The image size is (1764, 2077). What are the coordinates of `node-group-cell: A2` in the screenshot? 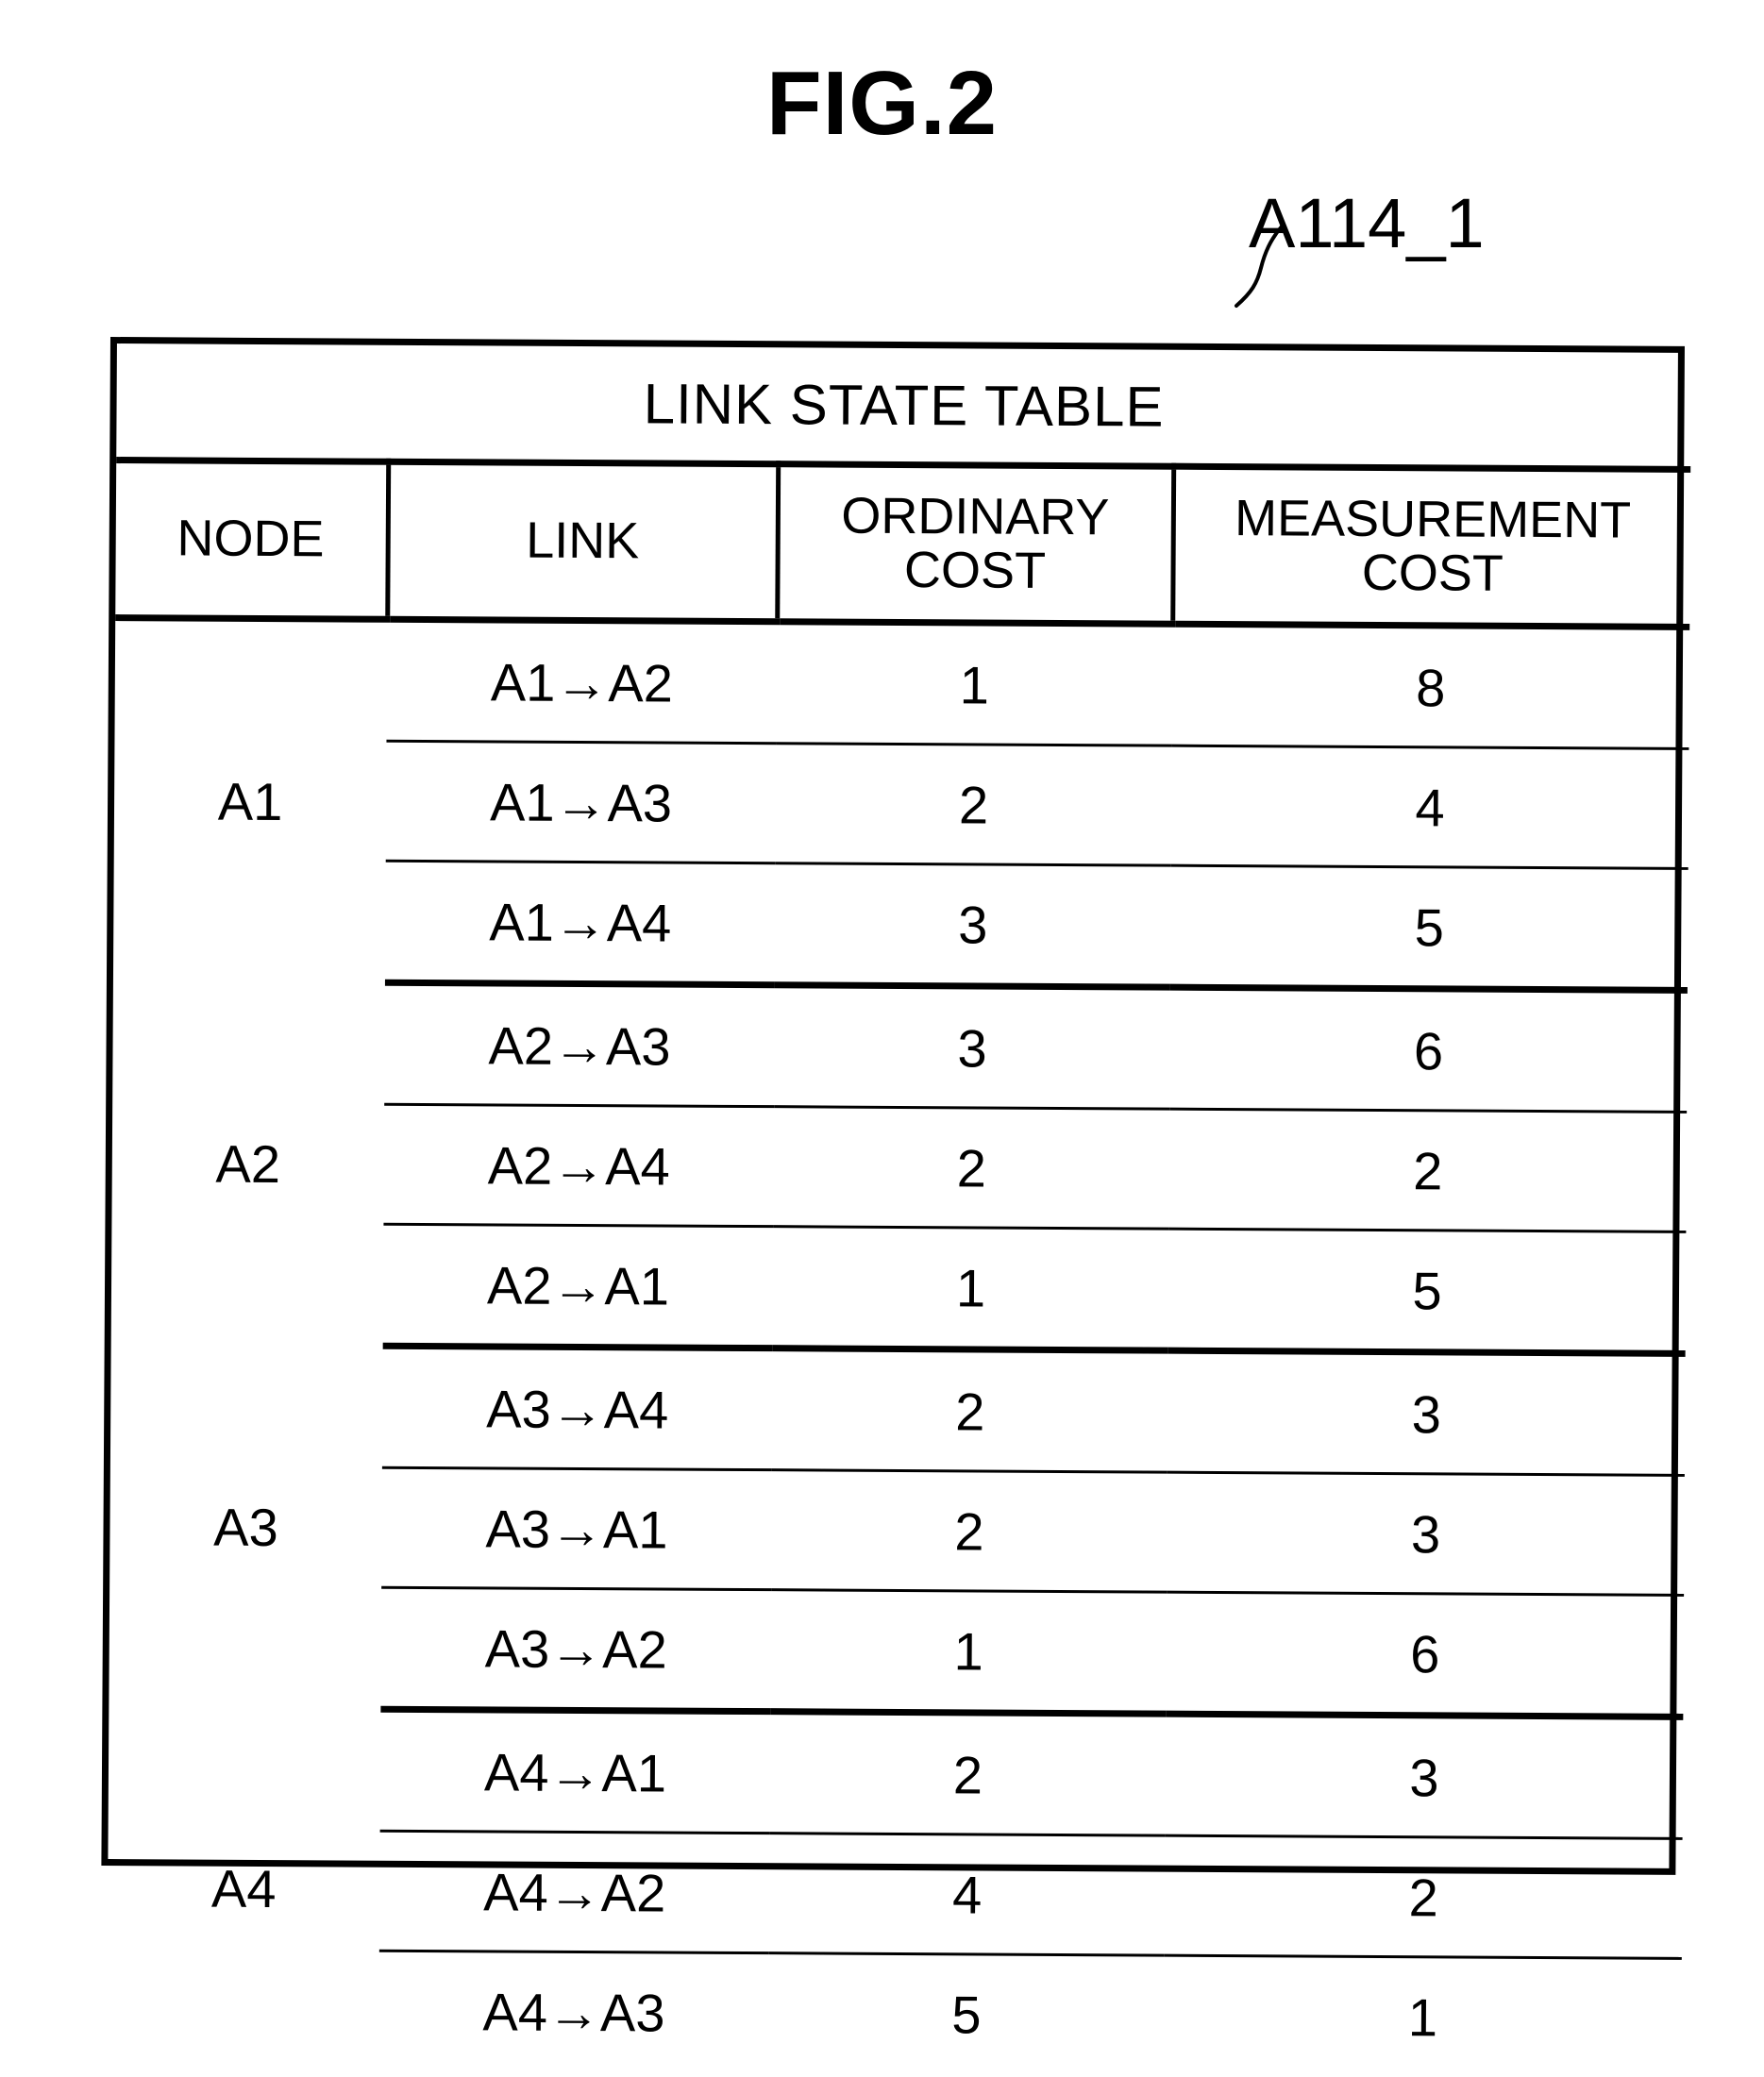 It's located at (248, 1163).